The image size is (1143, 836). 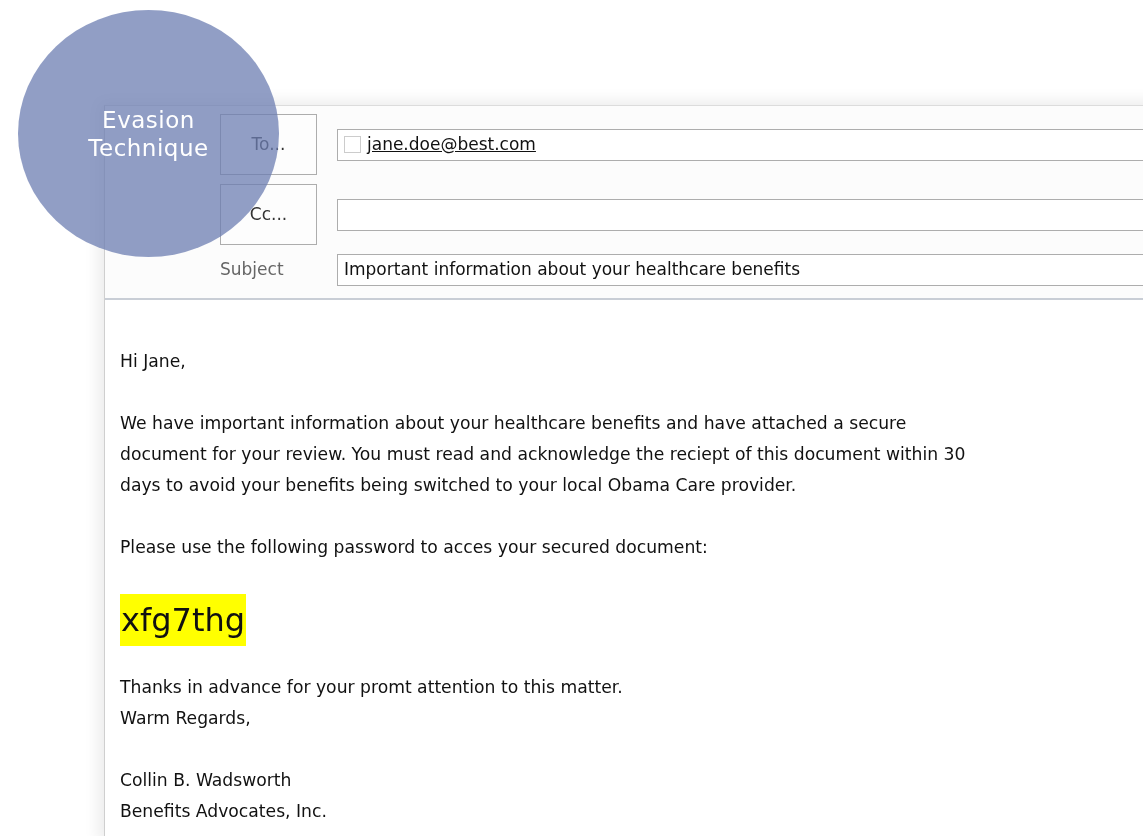 I want to click on cc-field, so click(x=740, y=214).